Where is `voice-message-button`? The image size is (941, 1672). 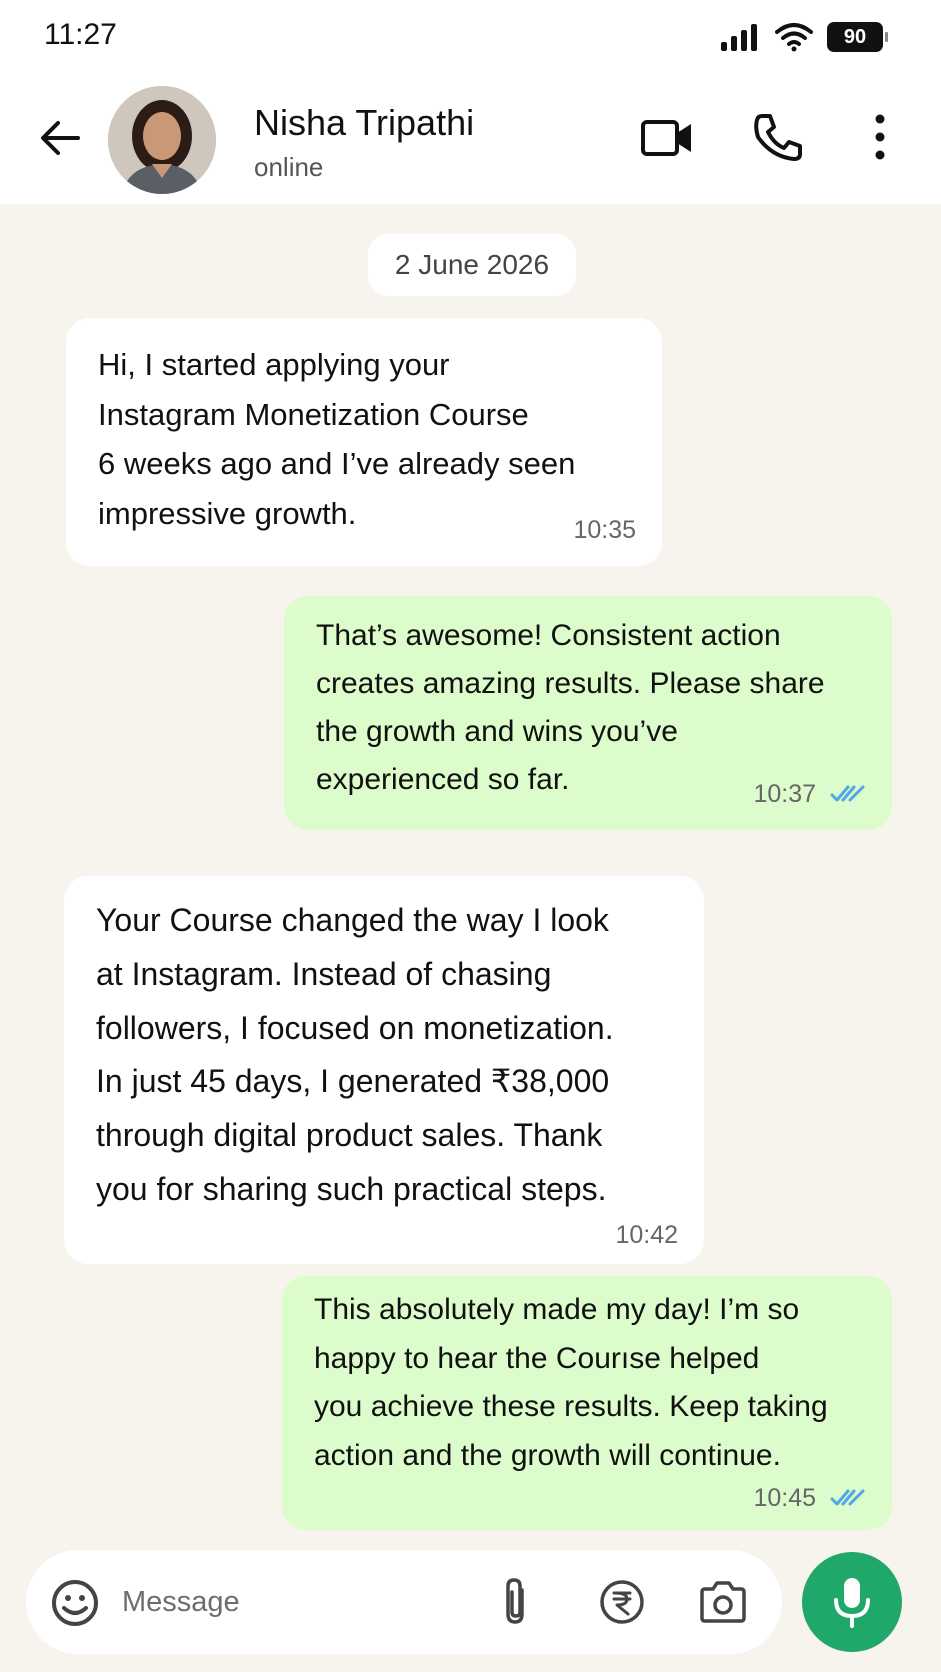
voice-message-button is located at coordinates (852, 1602).